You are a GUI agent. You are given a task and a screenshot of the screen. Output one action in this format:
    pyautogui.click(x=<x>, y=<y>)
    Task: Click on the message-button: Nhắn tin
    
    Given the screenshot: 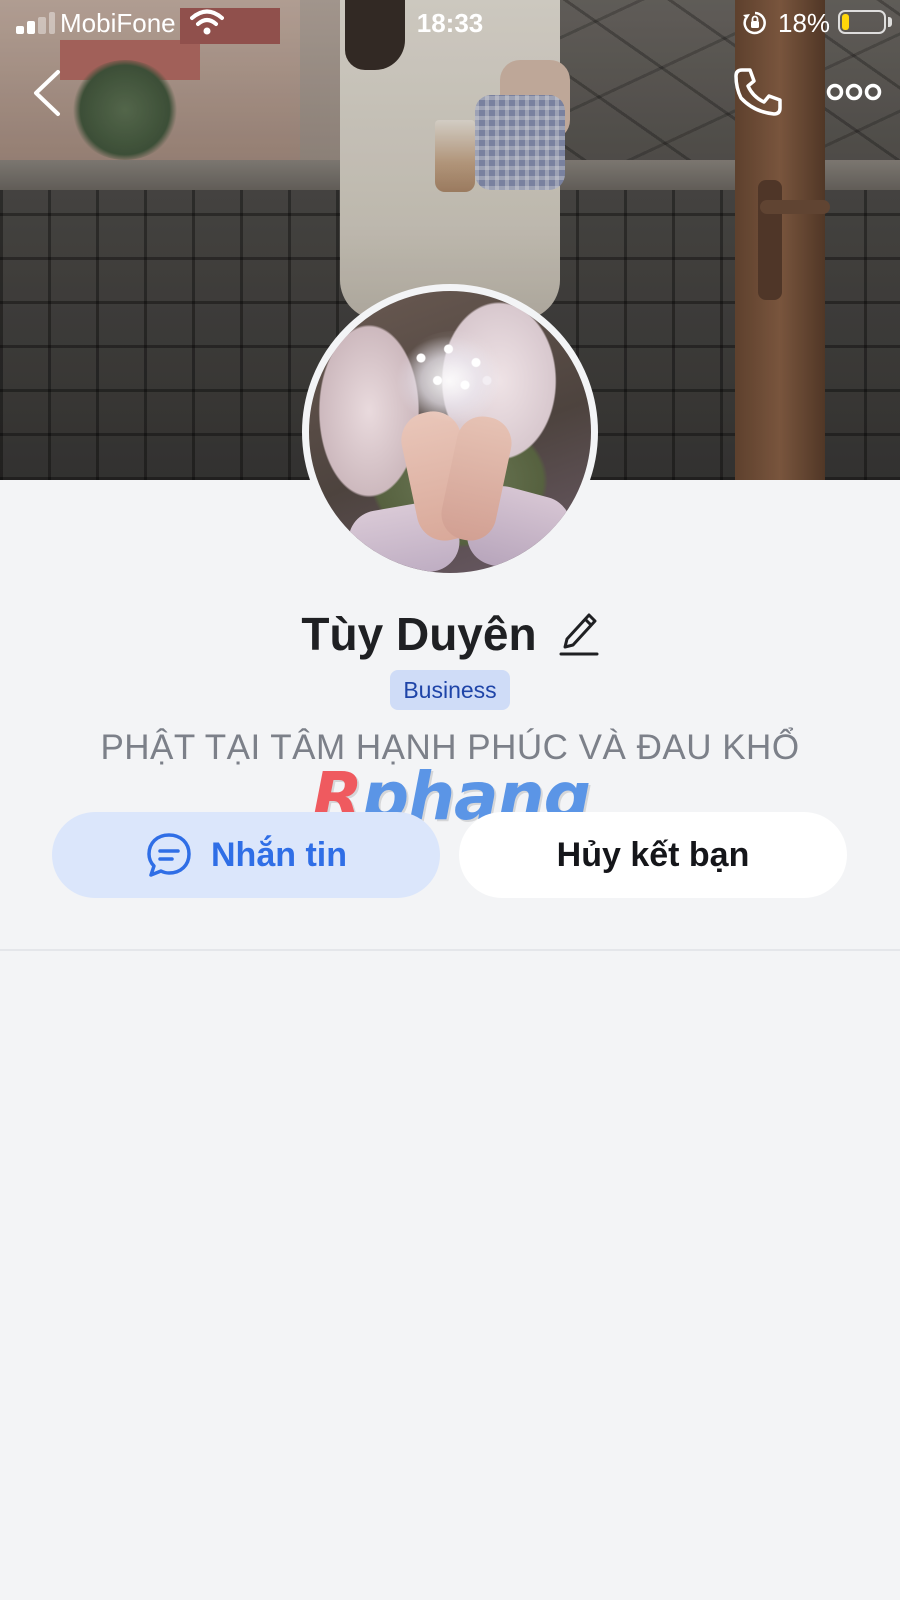 What is the action you would take?
    pyautogui.click(x=246, y=855)
    